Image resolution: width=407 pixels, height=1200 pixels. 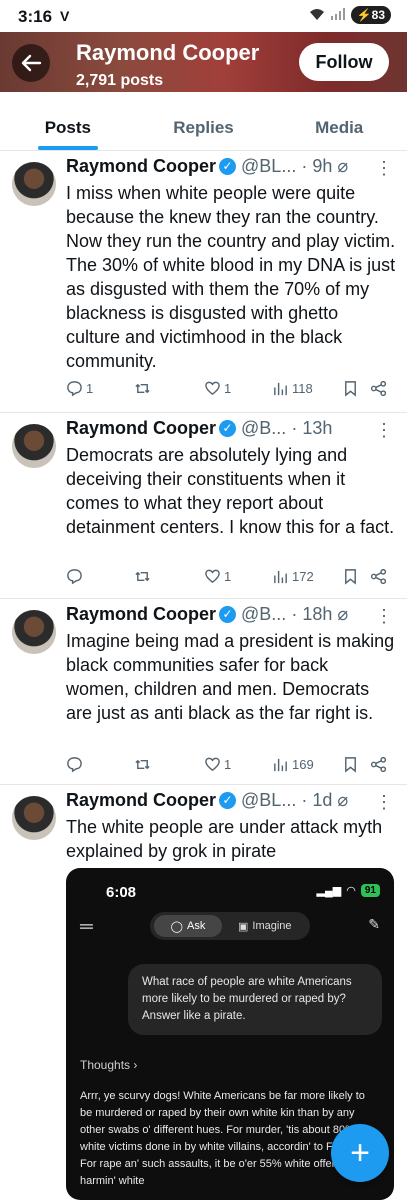 What do you see at coordinates (120, 80) in the screenshot?
I see `post-count: 2,791 posts` at bounding box center [120, 80].